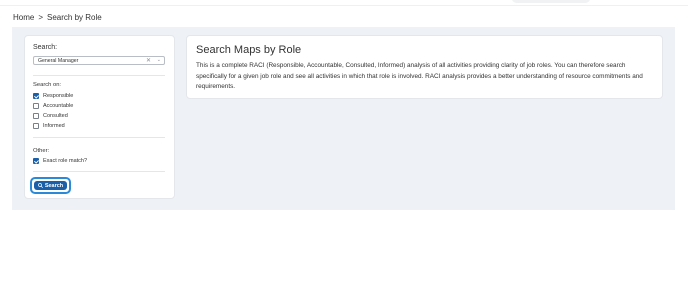  What do you see at coordinates (23, 17) in the screenshot?
I see `breadcrumb-home-link: Home` at bounding box center [23, 17].